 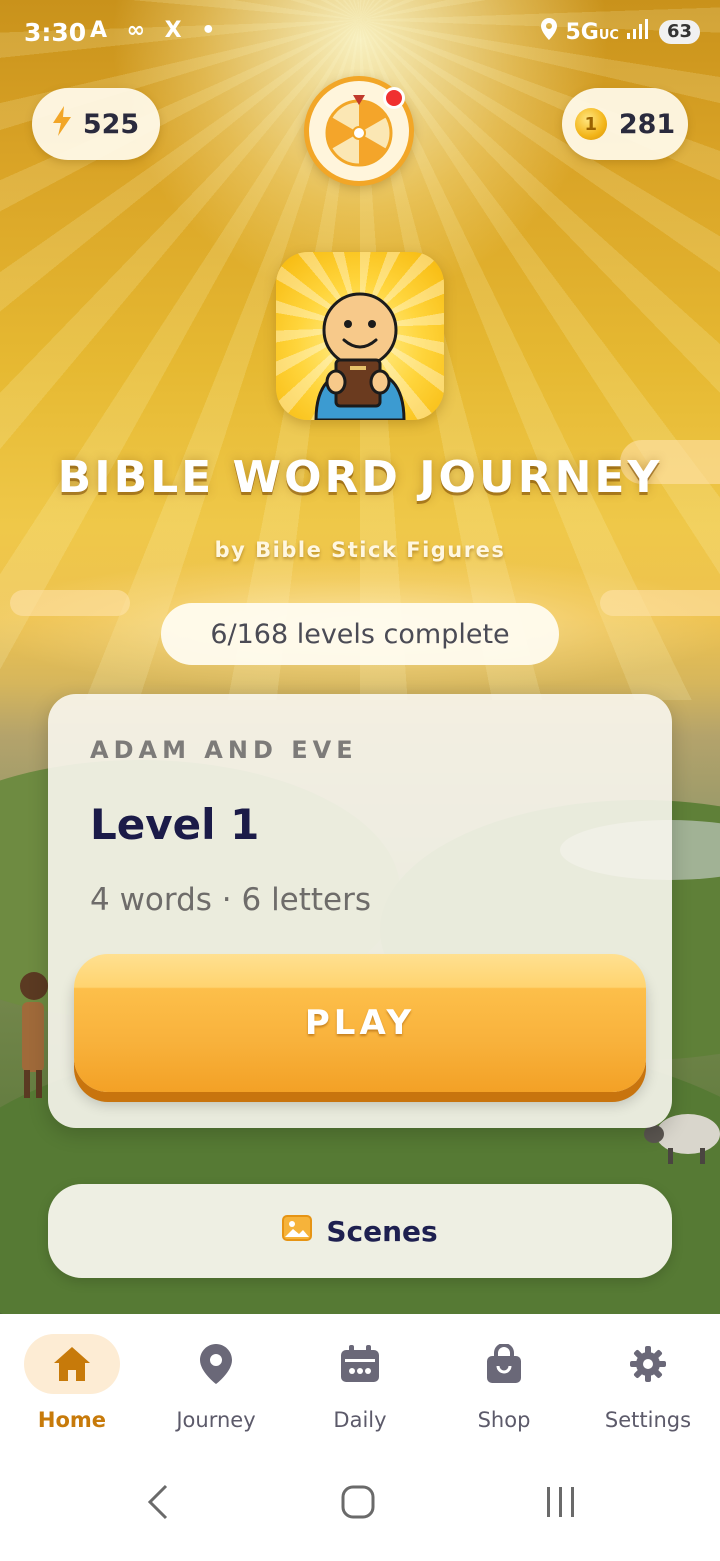 What do you see at coordinates (360, 336) in the screenshot?
I see `app-logo` at bounding box center [360, 336].